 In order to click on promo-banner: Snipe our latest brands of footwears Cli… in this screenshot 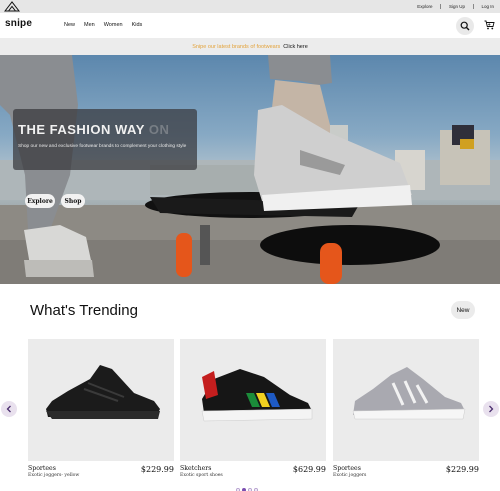, I will do `click(250, 46)`.